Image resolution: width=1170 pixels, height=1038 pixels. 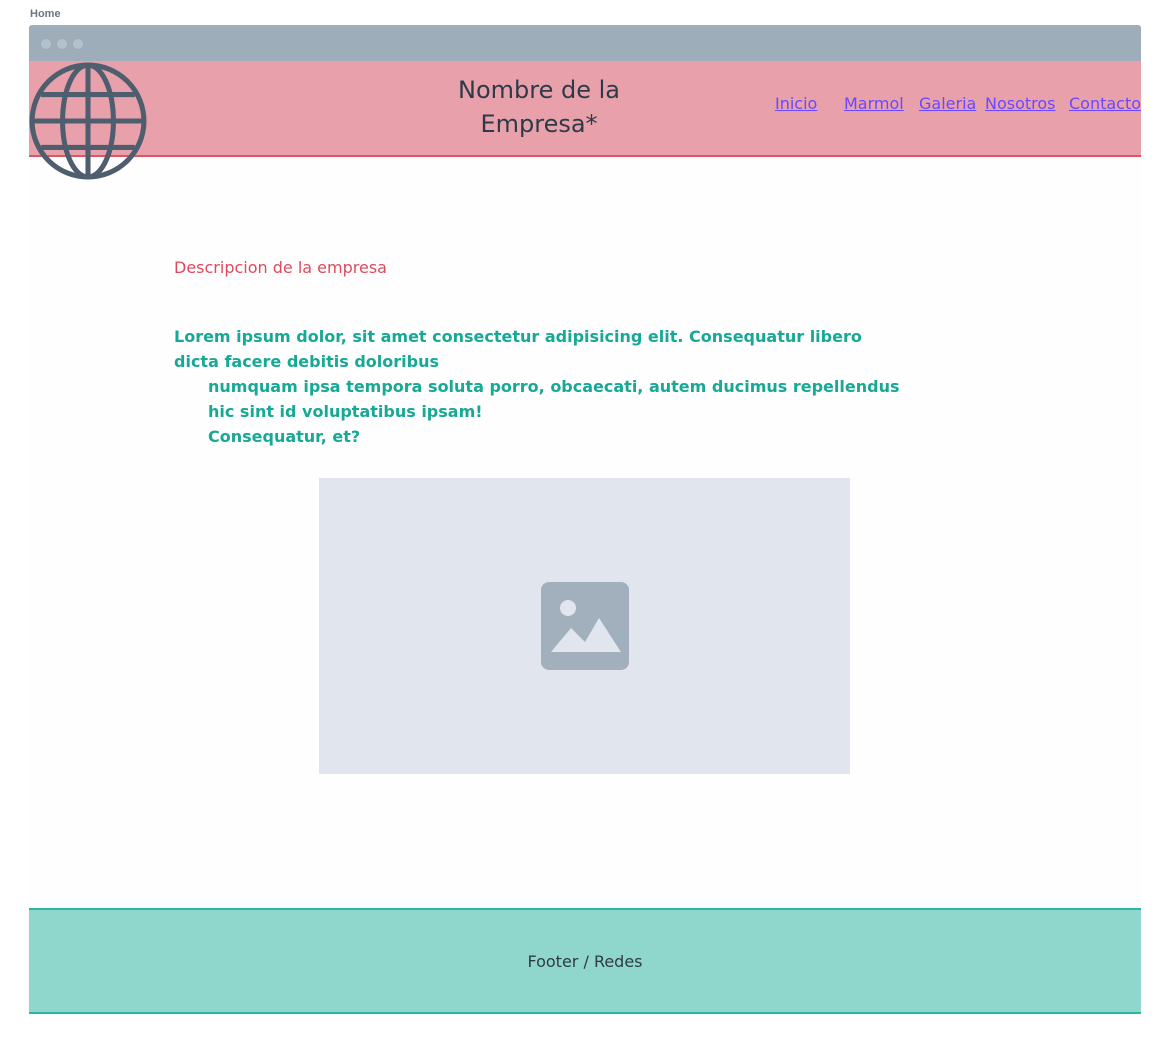 What do you see at coordinates (539, 124) in the screenshot?
I see `company-name-line2: Empresa*` at bounding box center [539, 124].